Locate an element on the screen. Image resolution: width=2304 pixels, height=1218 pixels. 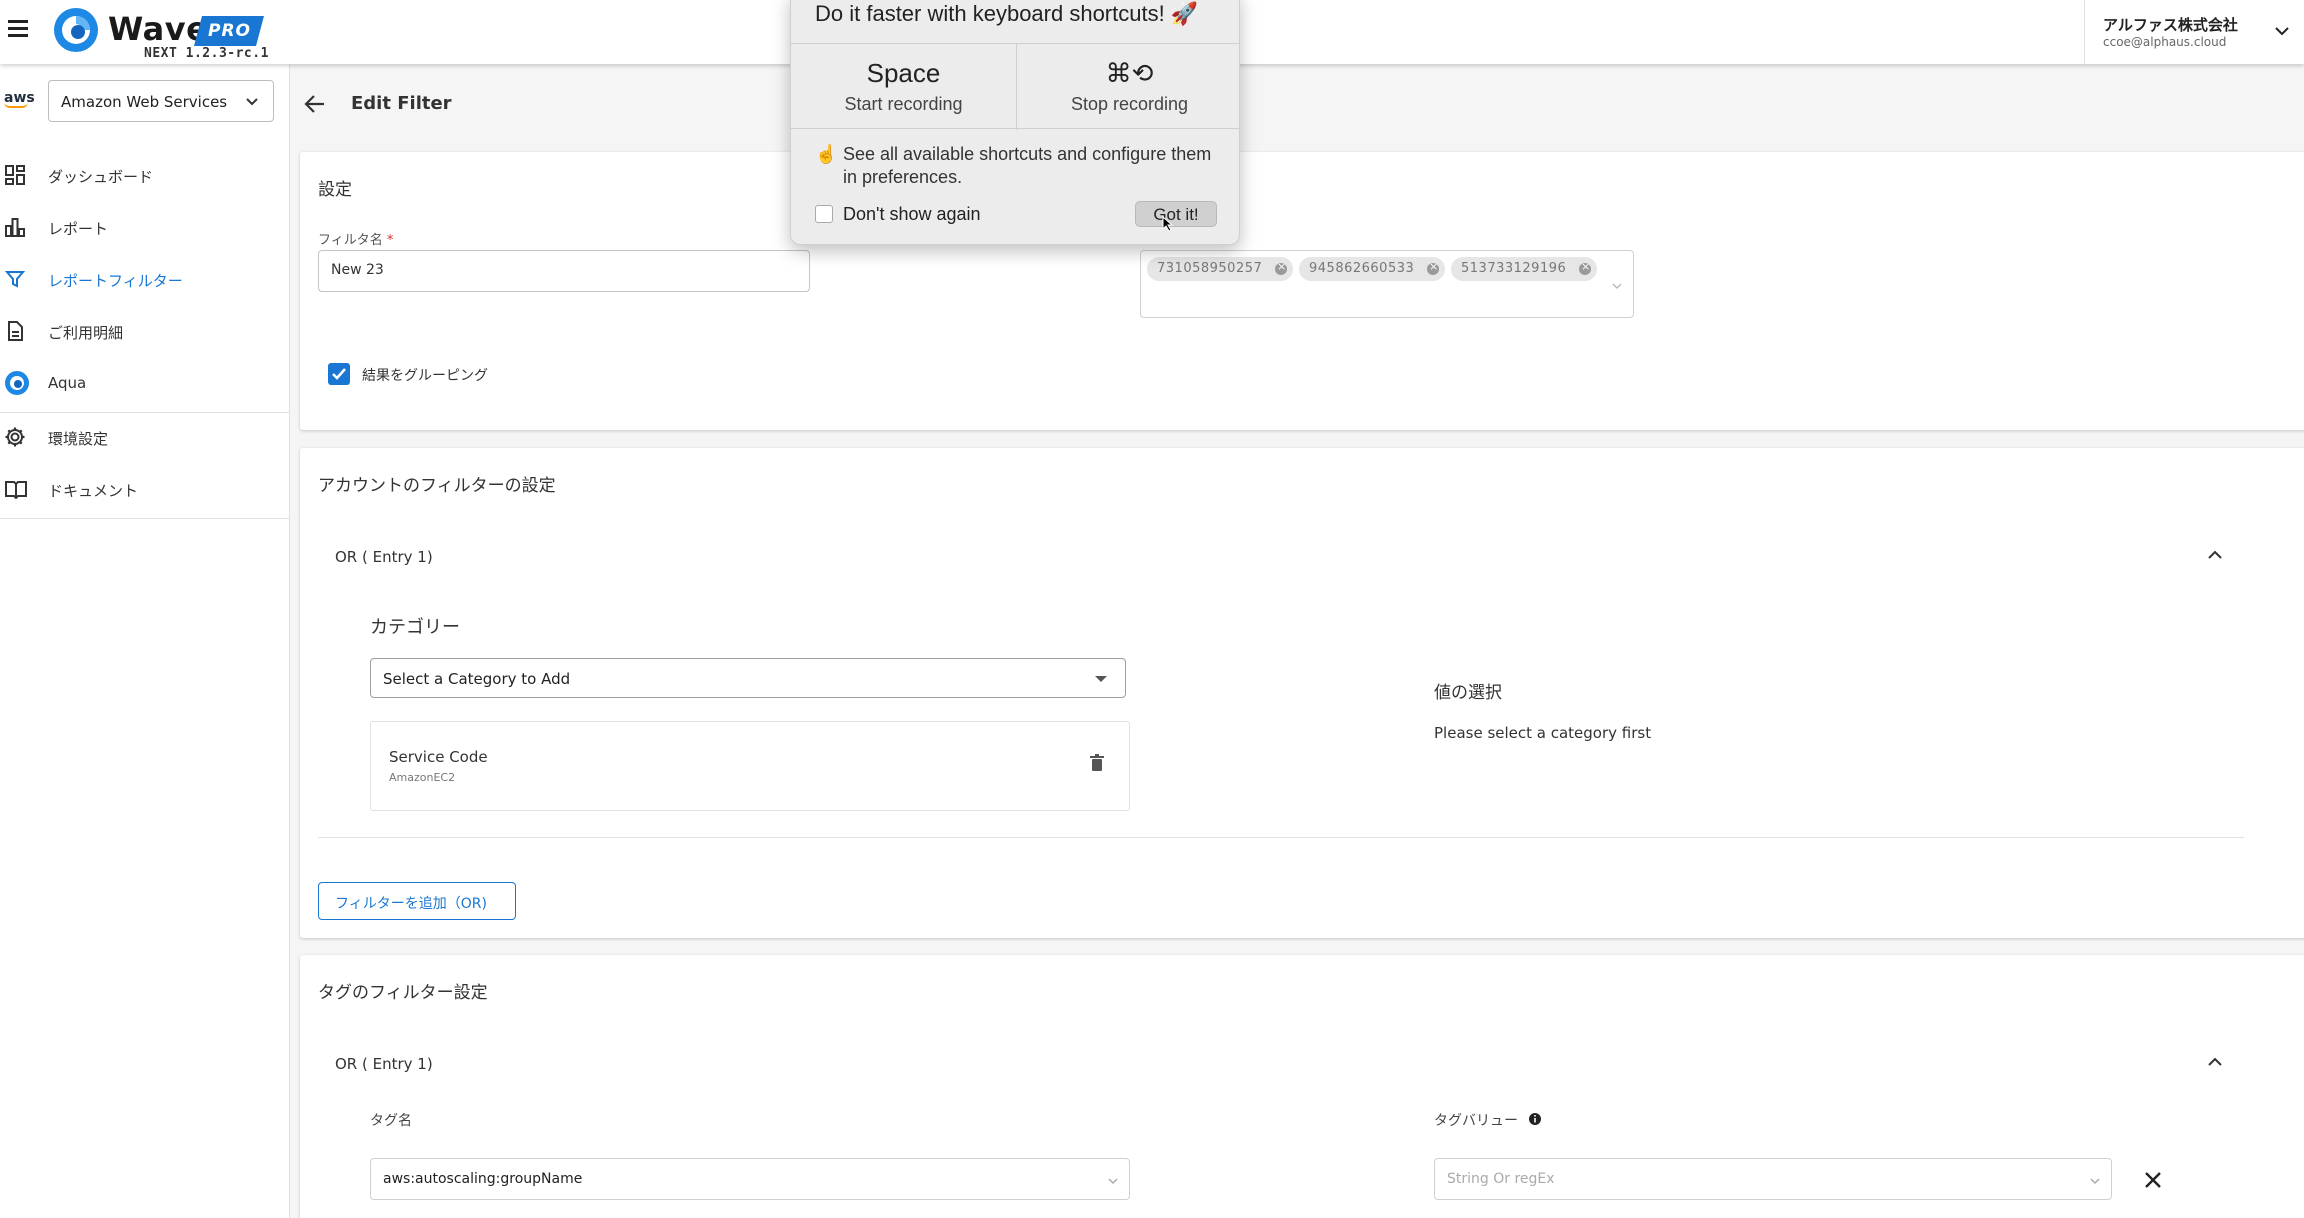
value-heading: 値の選択 is located at coordinates (1468, 693).